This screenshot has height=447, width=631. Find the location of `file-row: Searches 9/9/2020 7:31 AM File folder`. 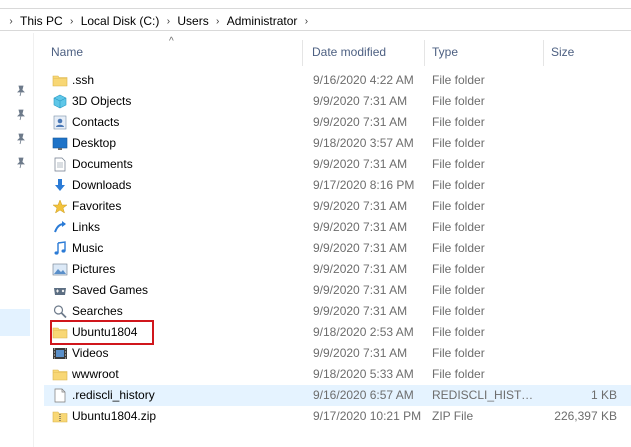

file-row: Searches 9/9/2020 7:31 AM File folder is located at coordinates (337, 311).